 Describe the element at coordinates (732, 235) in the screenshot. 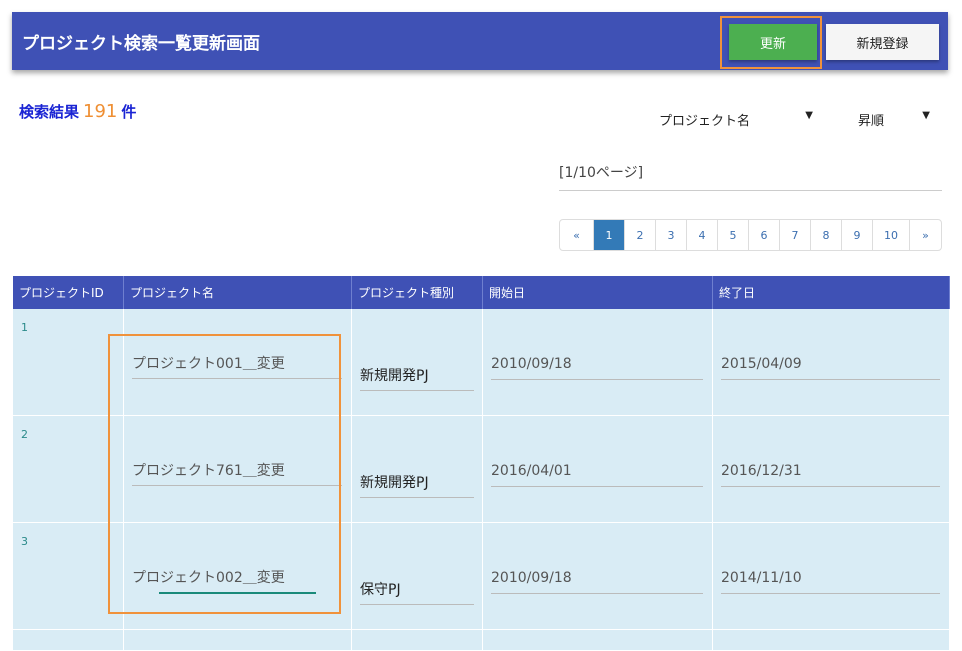

I see `pager-page-button: 5` at that location.